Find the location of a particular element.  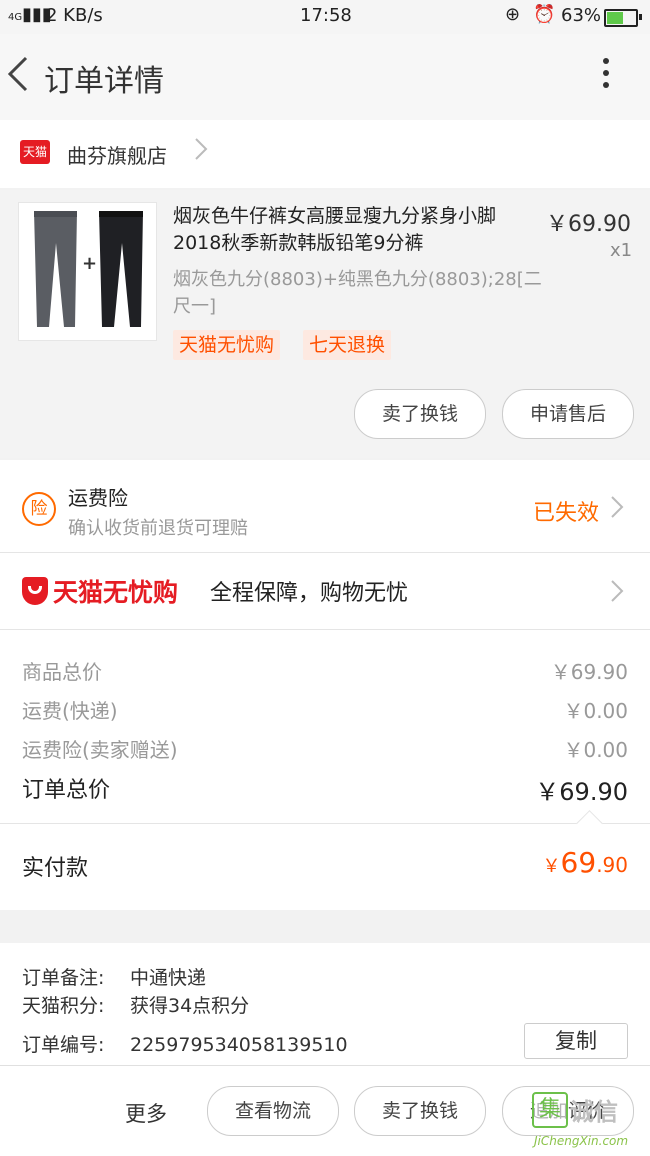

bottom-action-bar: 更多 查看物流 卖了换钱 追加评价 集 诚信 JiChengXin.com is located at coordinates (325, 1110).